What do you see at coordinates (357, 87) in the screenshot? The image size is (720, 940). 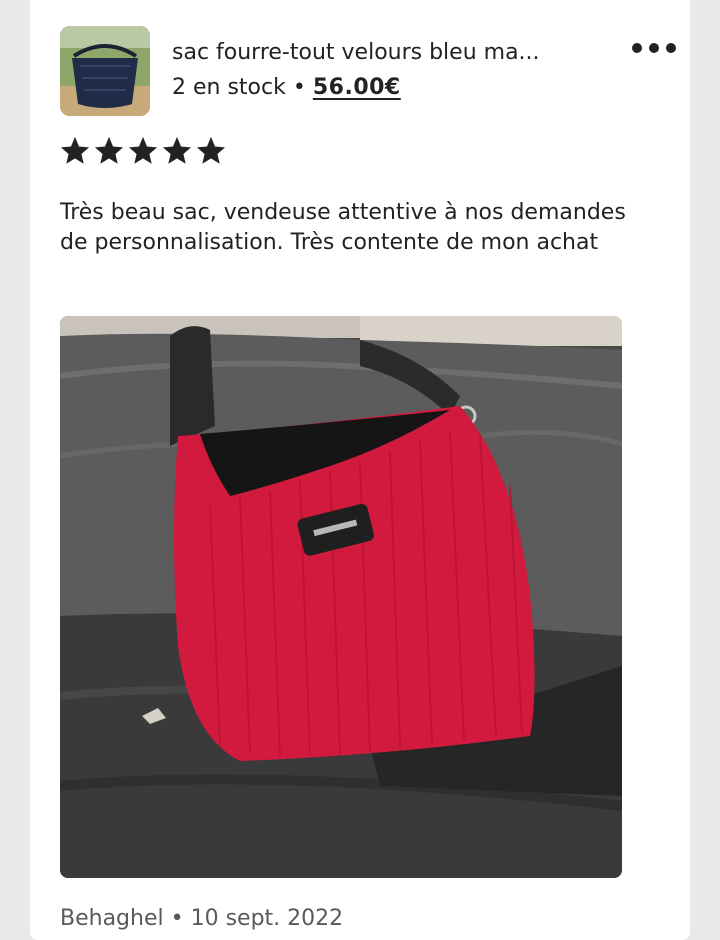 I see `listing-price: 56.00€` at bounding box center [357, 87].